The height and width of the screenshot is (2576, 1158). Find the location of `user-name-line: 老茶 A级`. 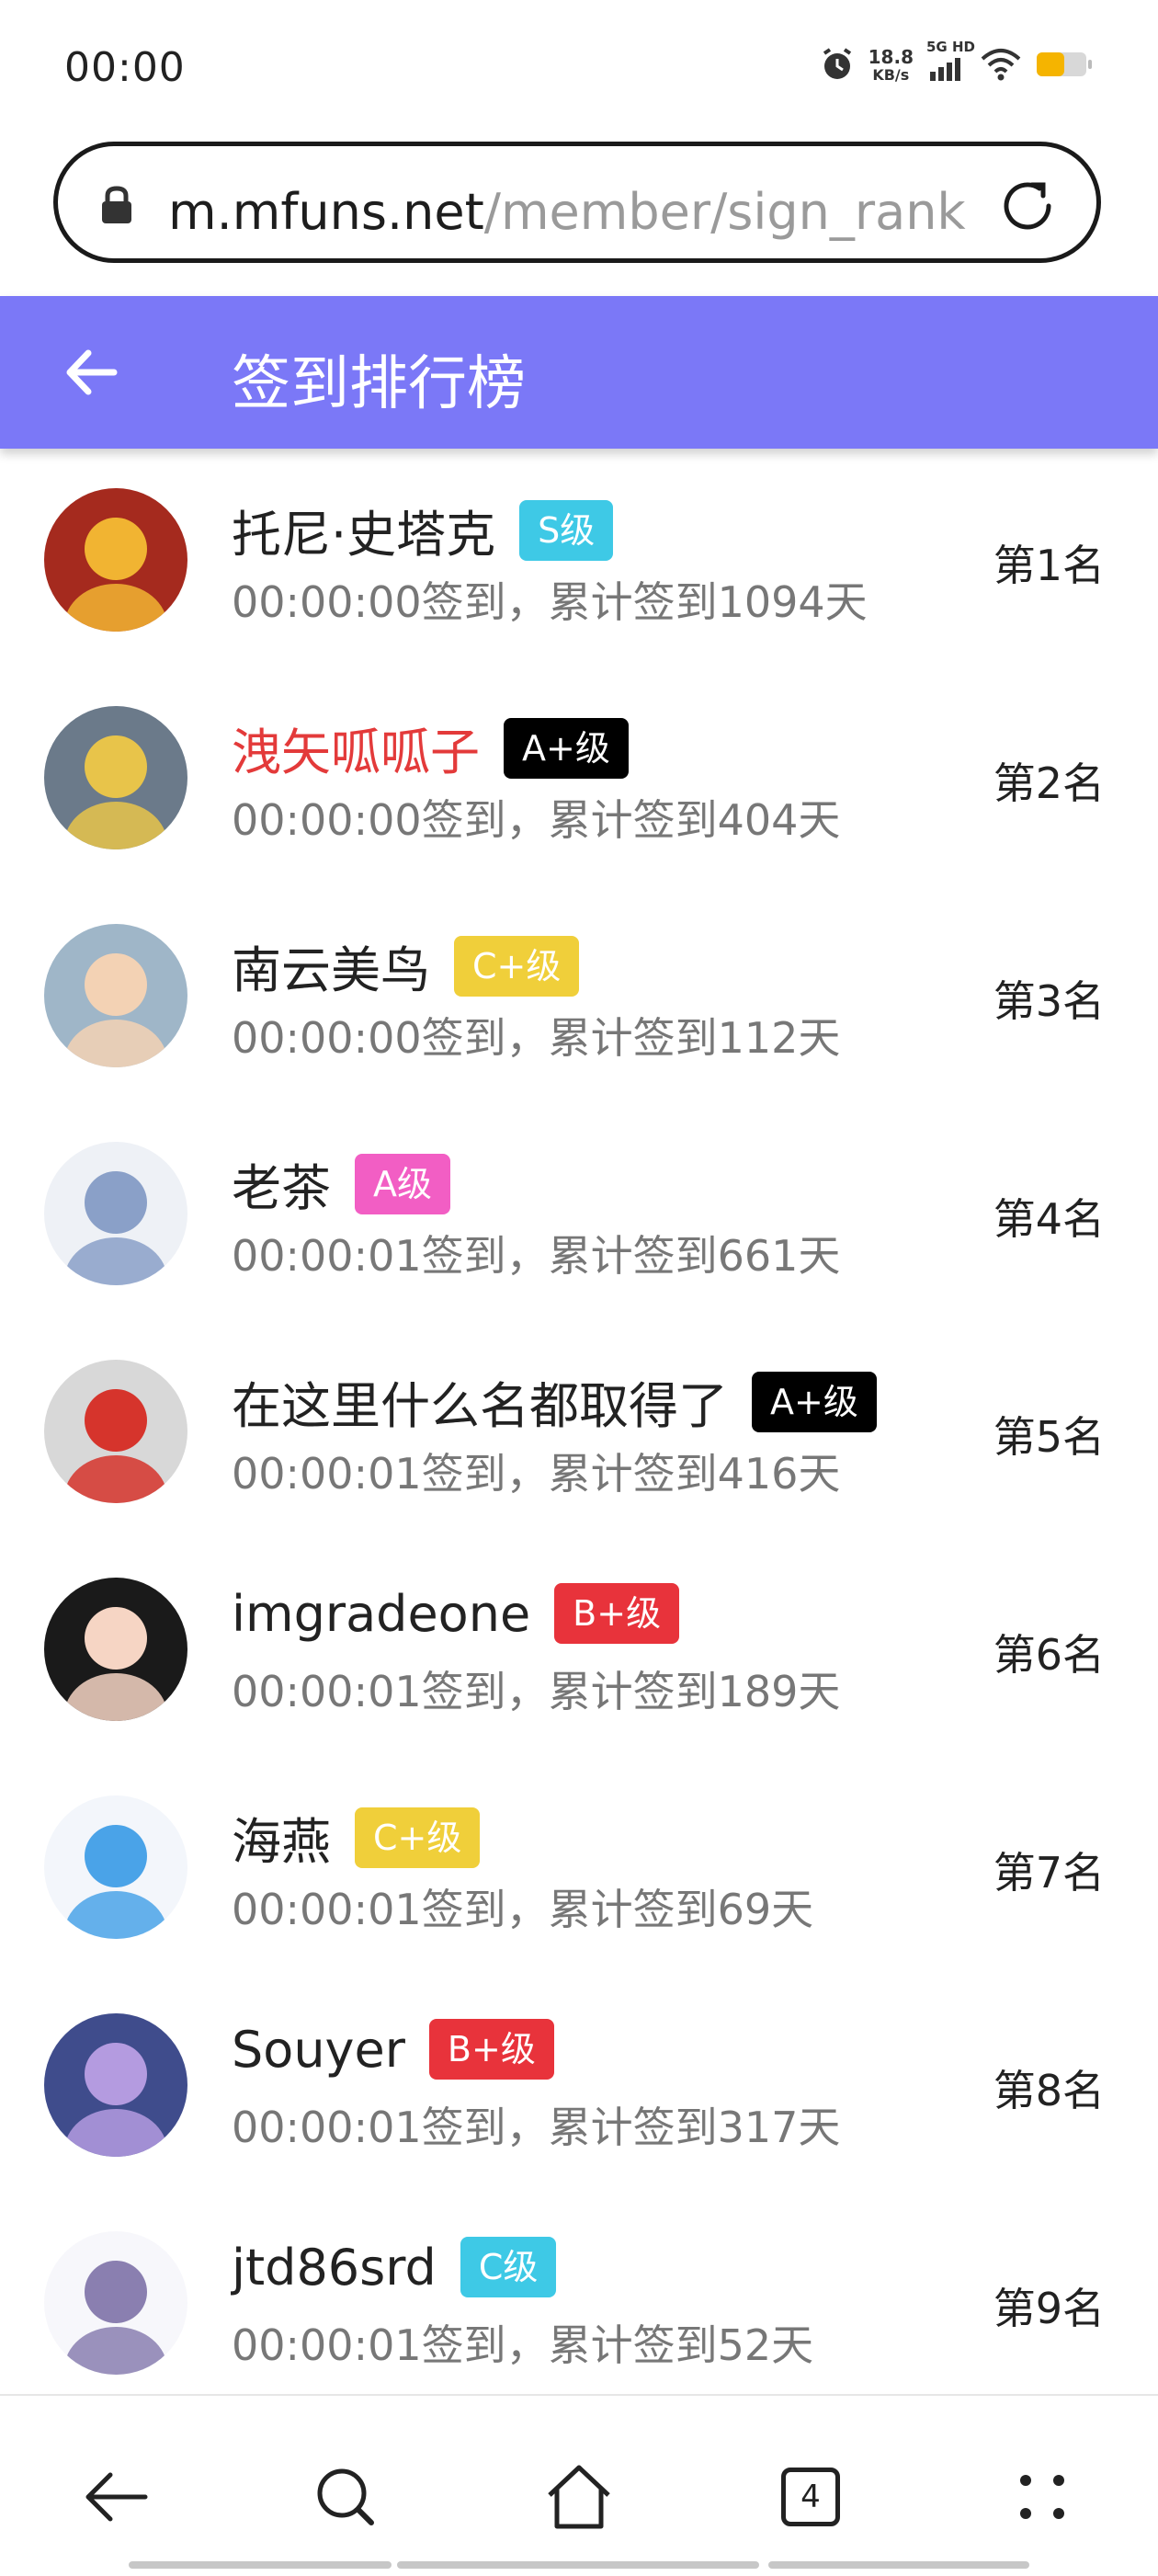

user-name-line: 老茶 A级 is located at coordinates (341, 1183).